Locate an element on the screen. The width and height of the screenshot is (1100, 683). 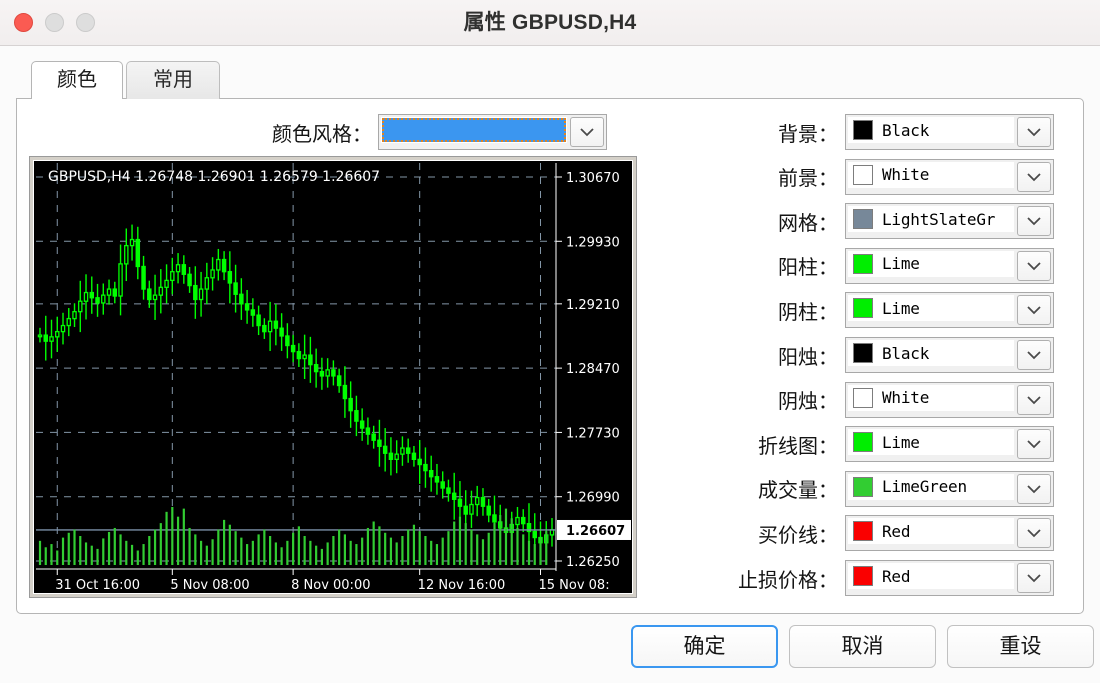
color-row-4: 阴柱： Lime is located at coordinates (845, 310).